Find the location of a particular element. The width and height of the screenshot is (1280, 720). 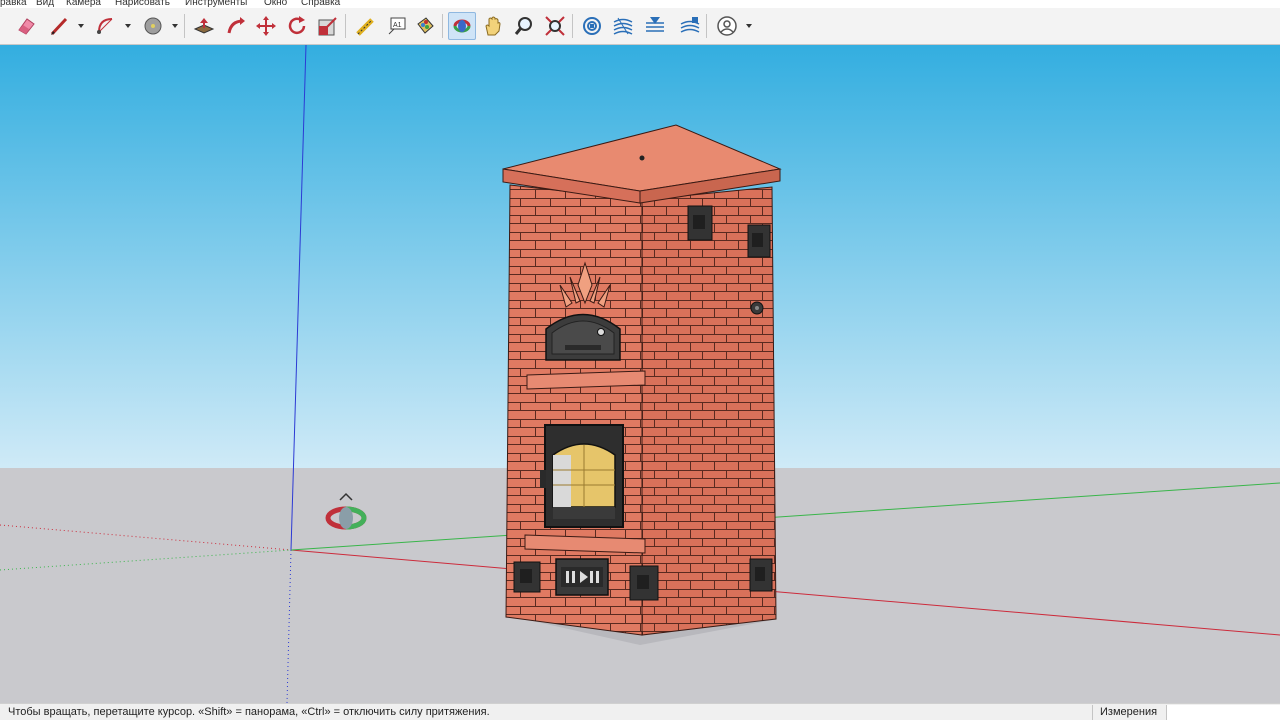

sandbox-from-contours-icon is located at coordinates (592, 26).